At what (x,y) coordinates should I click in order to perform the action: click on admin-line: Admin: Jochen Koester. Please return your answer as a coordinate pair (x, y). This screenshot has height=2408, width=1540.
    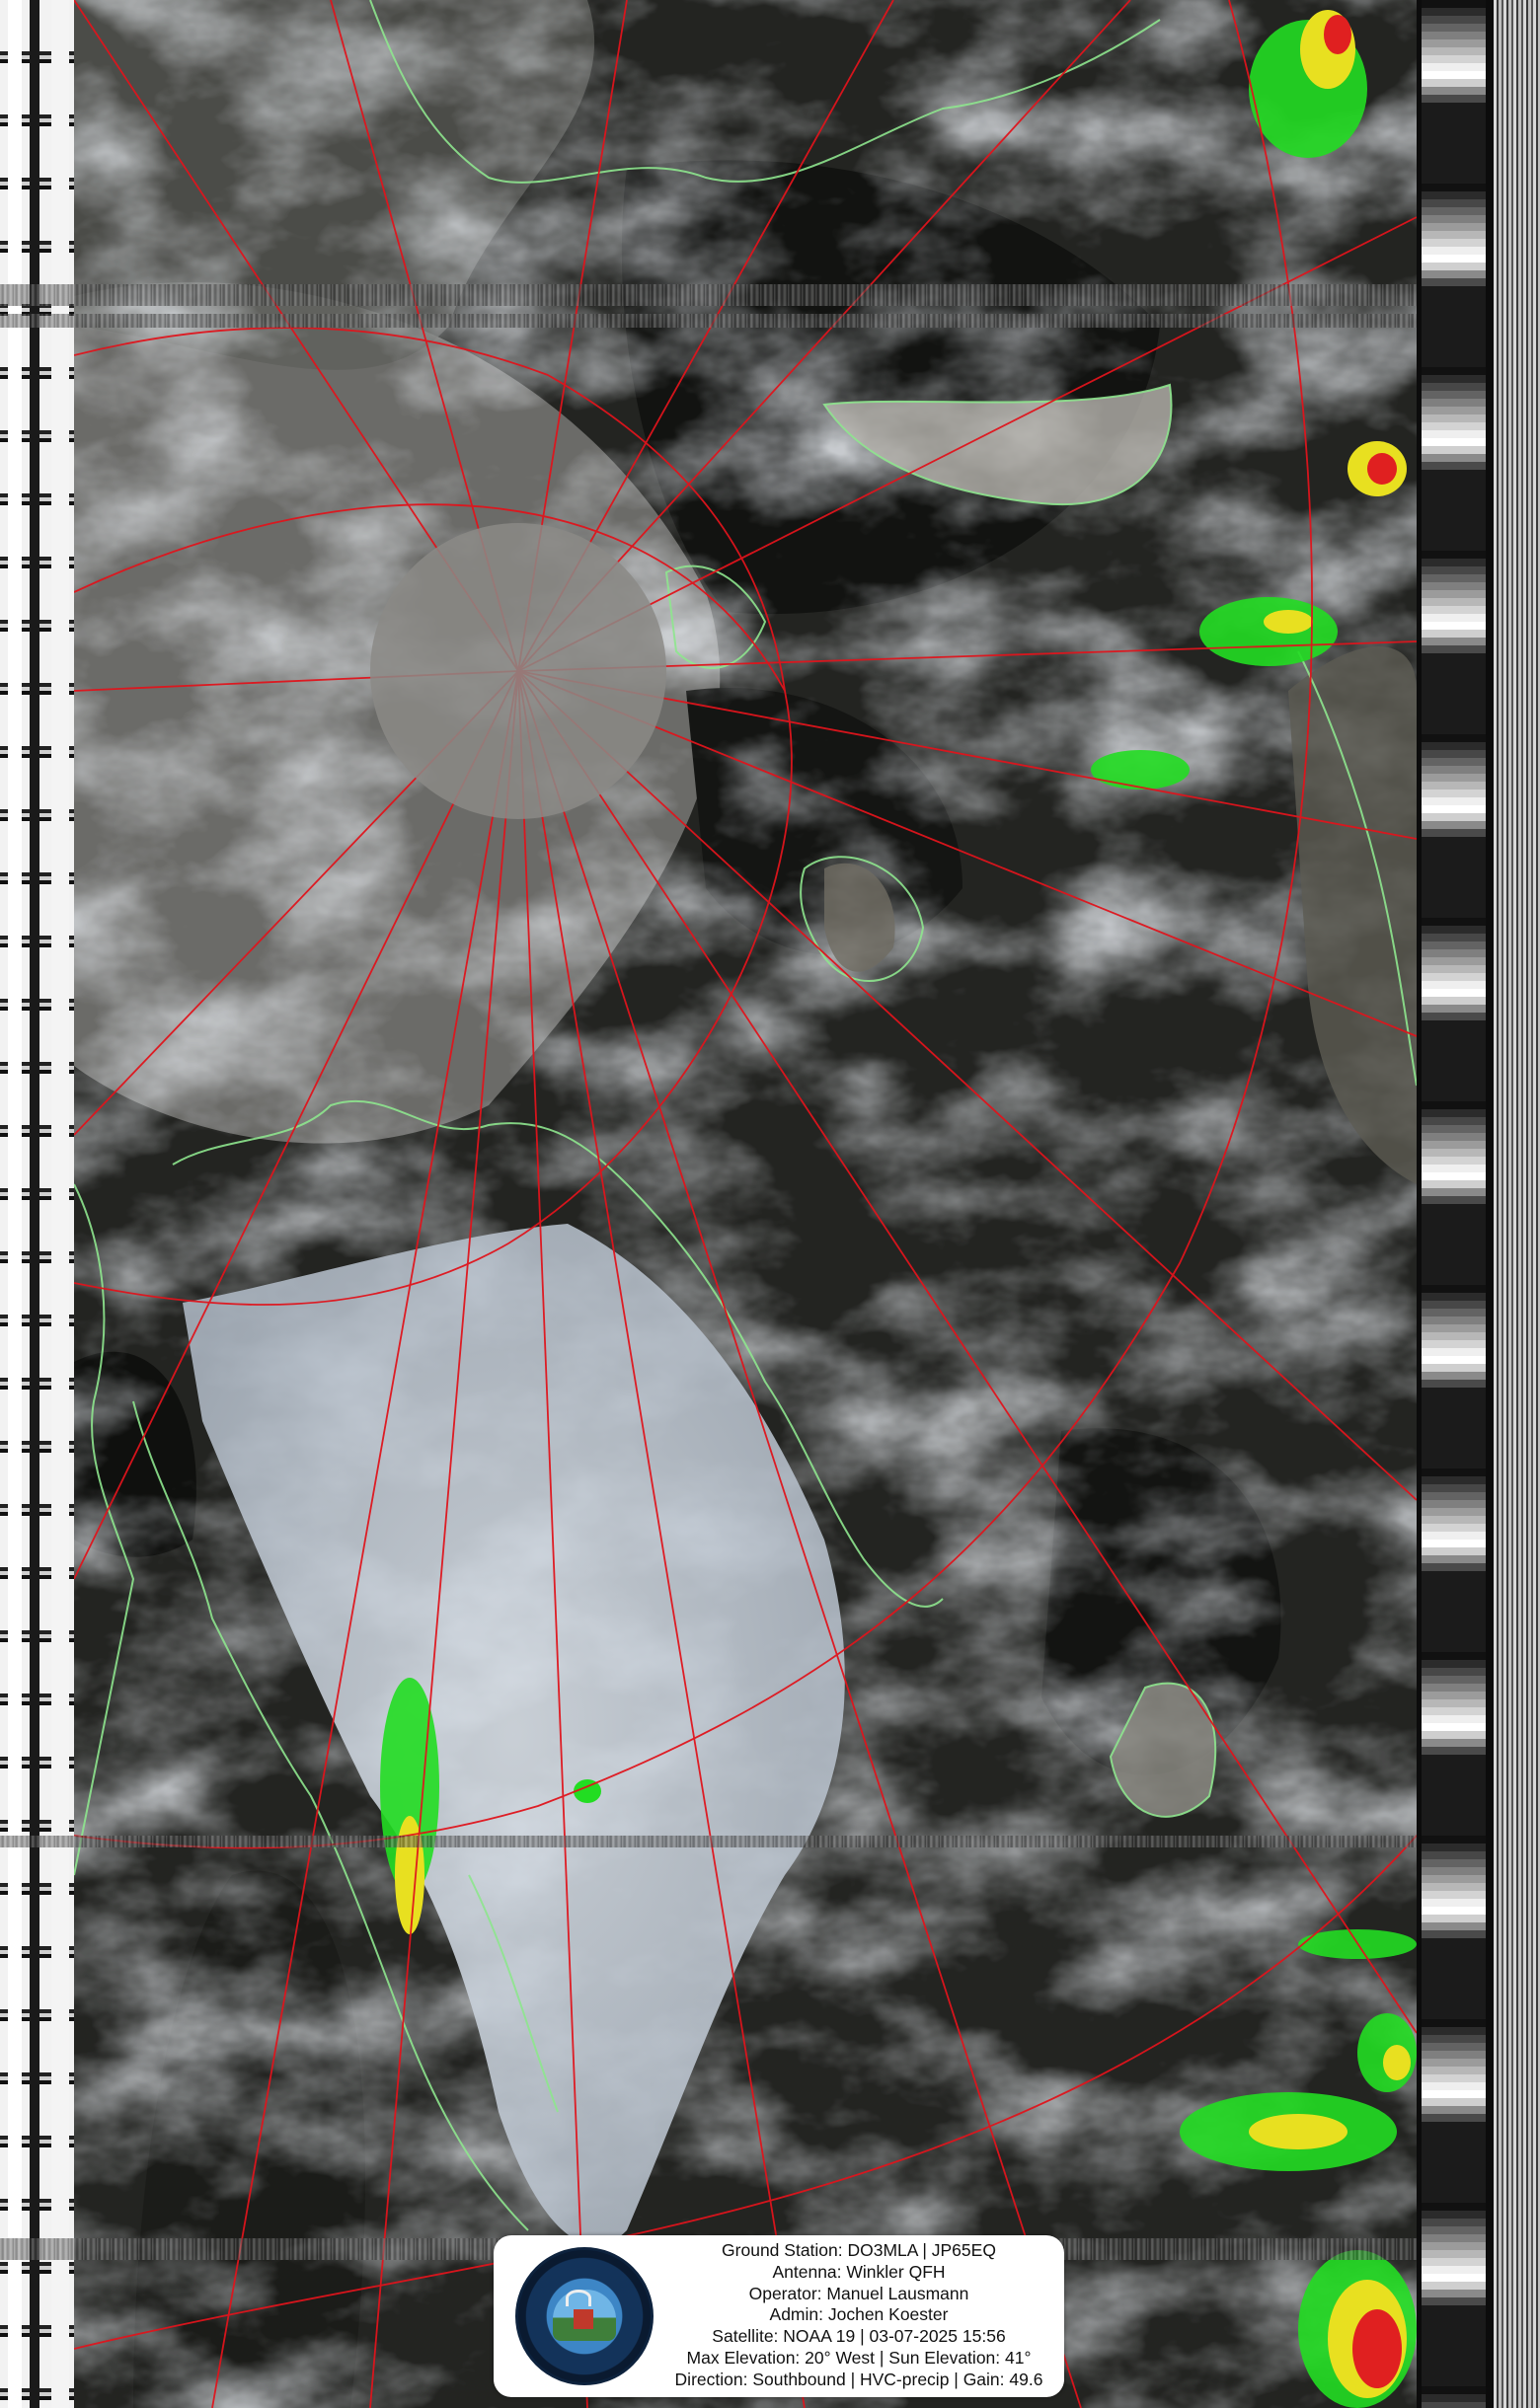
    Looking at the image, I should click on (859, 2315).